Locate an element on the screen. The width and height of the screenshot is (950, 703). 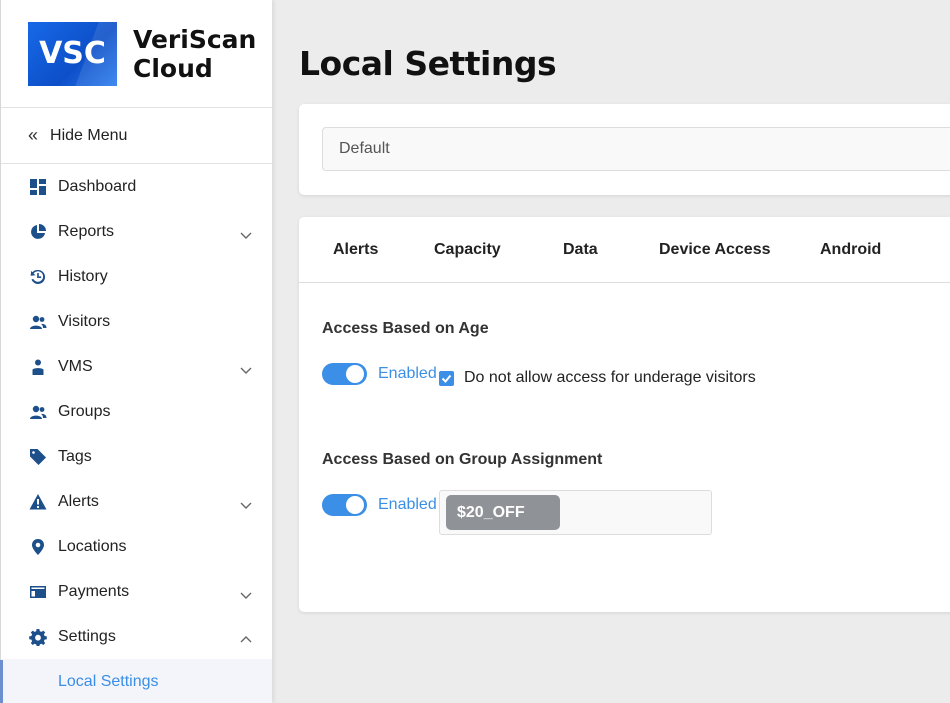
sidebar-item-history: History is located at coordinates (136, 276).